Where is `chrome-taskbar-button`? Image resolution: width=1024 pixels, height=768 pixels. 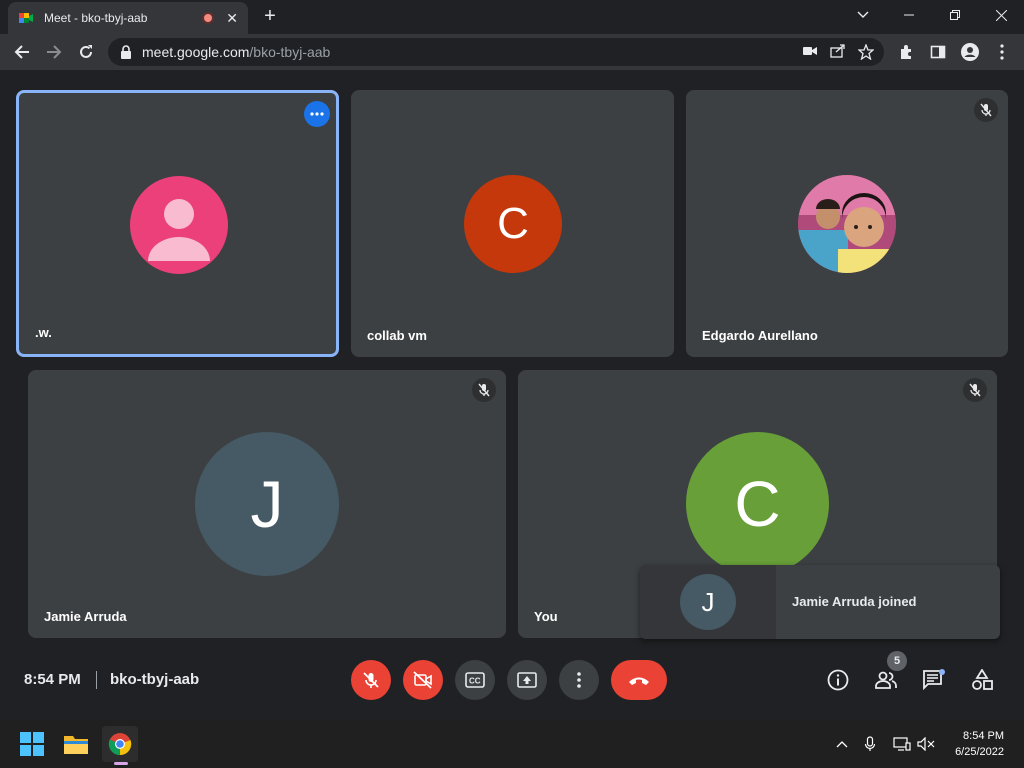
chrome-taskbar-button is located at coordinates (120, 744).